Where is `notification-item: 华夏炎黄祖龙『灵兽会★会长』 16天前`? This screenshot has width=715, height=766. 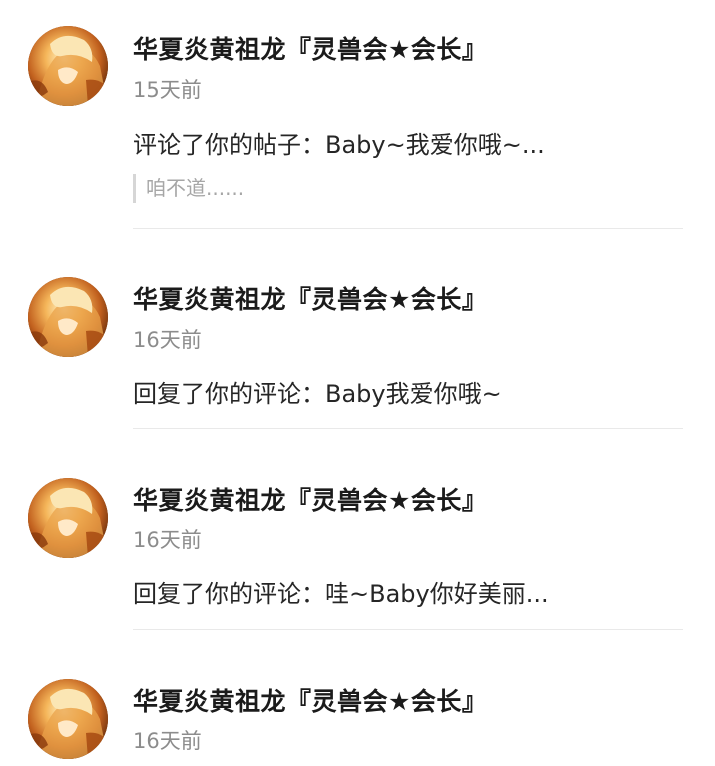 notification-item: 华夏炎黄祖龙『灵兽会★会长』 16天前 is located at coordinates (357, 709).